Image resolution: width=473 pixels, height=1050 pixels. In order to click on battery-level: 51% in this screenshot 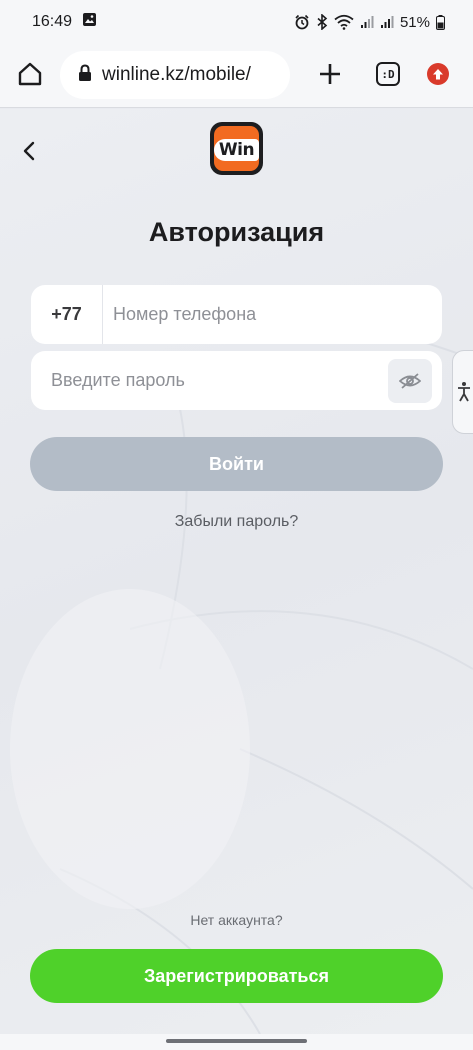, I will do `click(414, 22)`.